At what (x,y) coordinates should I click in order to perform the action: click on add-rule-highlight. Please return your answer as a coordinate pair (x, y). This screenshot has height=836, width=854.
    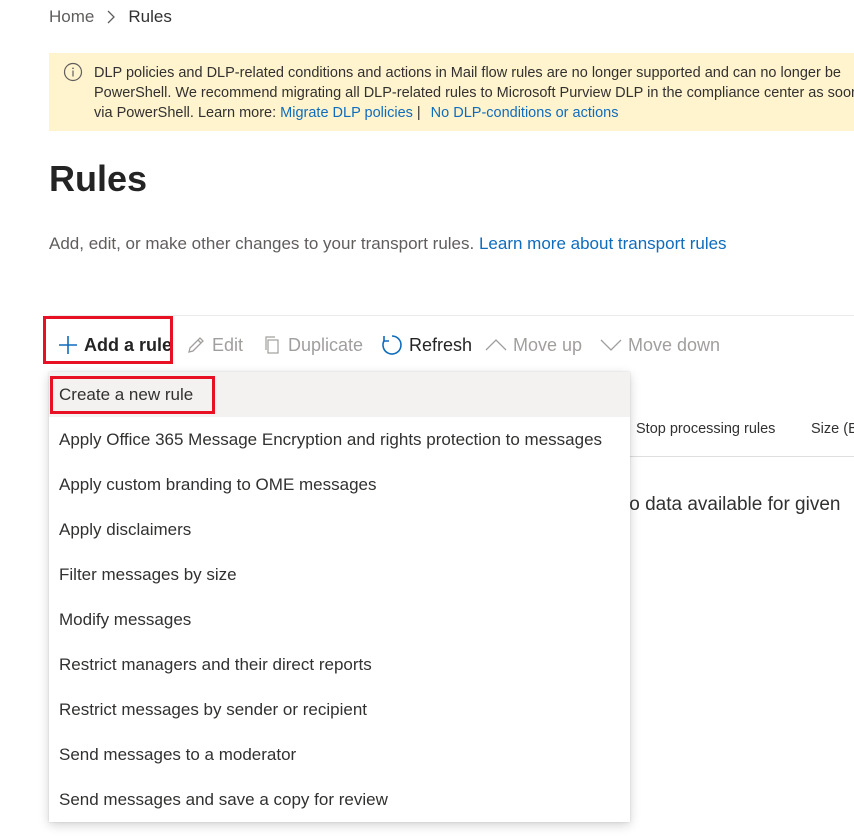
    Looking at the image, I should click on (108, 340).